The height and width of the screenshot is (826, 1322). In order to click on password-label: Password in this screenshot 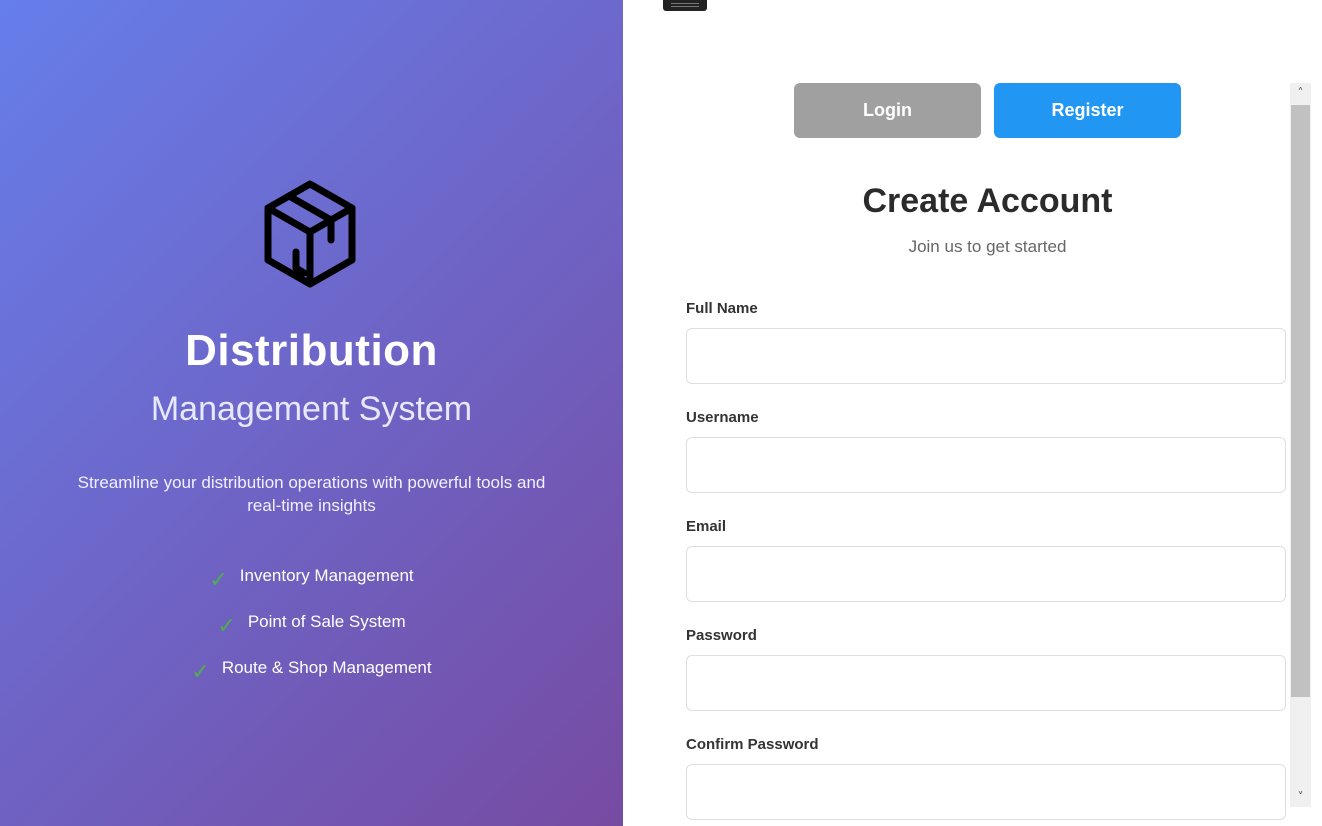, I will do `click(721, 635)`.